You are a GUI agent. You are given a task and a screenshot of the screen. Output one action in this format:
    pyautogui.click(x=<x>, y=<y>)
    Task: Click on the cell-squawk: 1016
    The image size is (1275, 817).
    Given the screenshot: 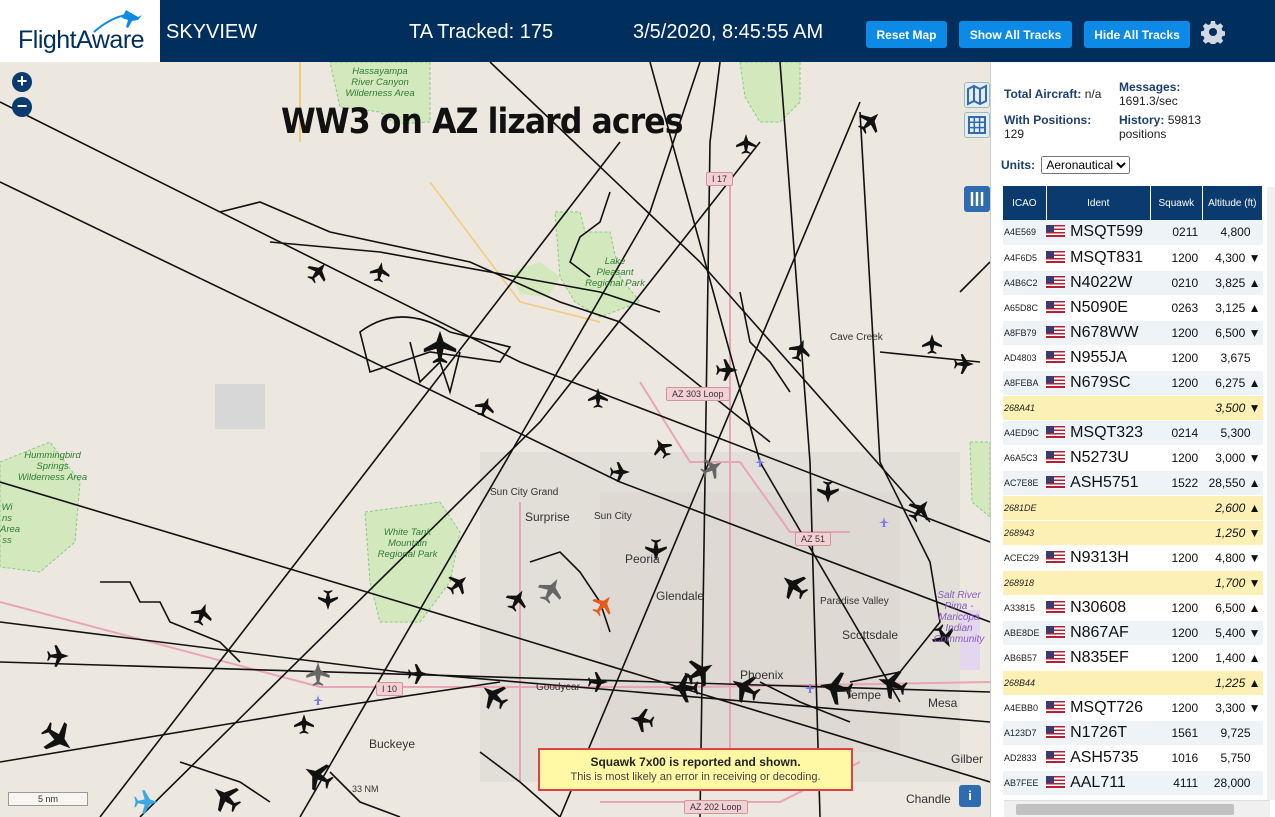 What is the action you would take?
    pyautogui.click(x=1176, y=758)
    